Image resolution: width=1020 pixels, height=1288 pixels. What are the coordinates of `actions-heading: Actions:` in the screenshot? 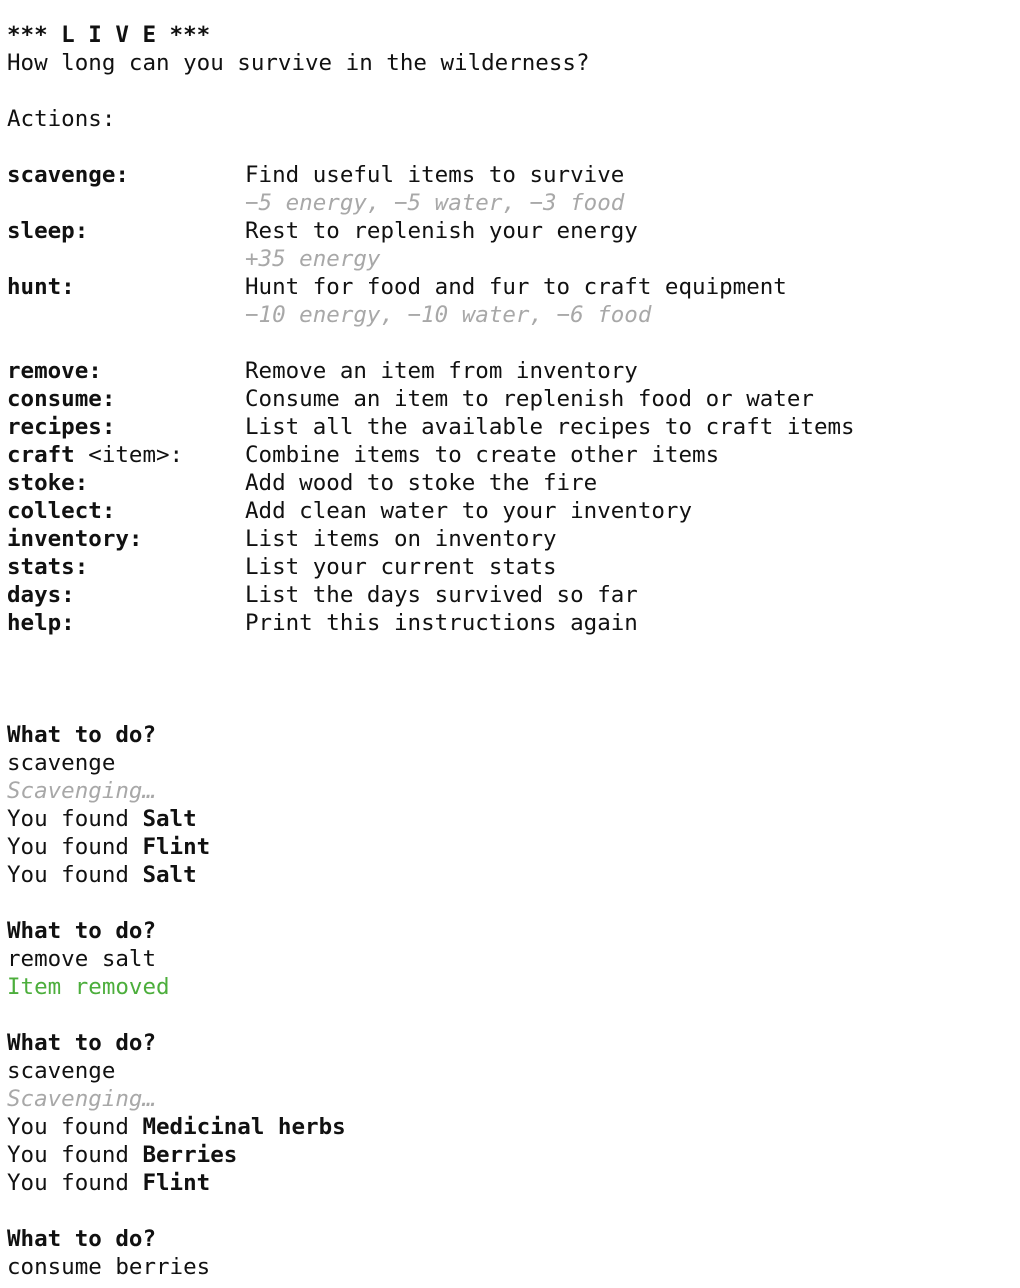 It's located at (61, 119).